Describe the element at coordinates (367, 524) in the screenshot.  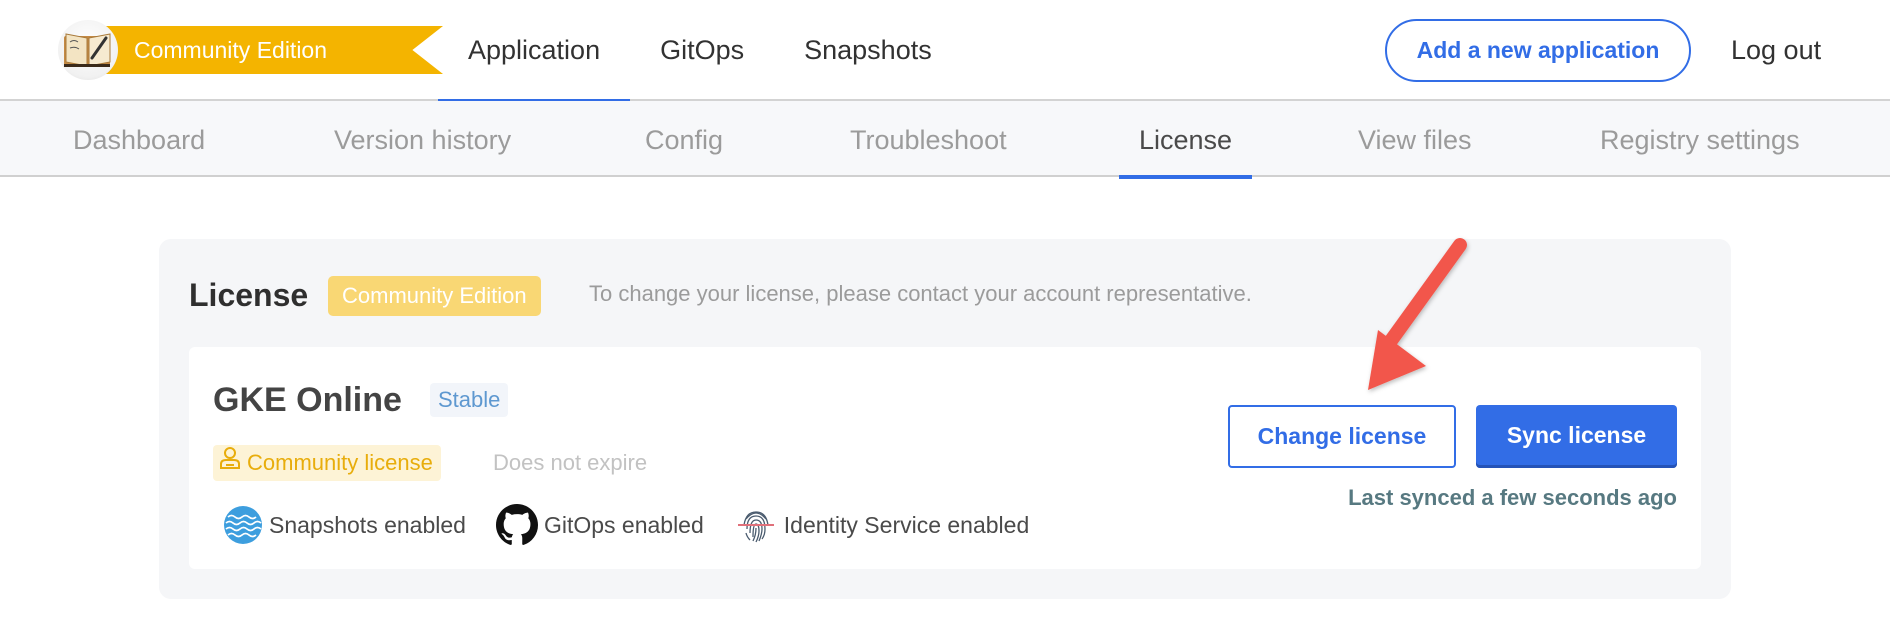
I see `feature-label: Snapshots enabled` at that location.